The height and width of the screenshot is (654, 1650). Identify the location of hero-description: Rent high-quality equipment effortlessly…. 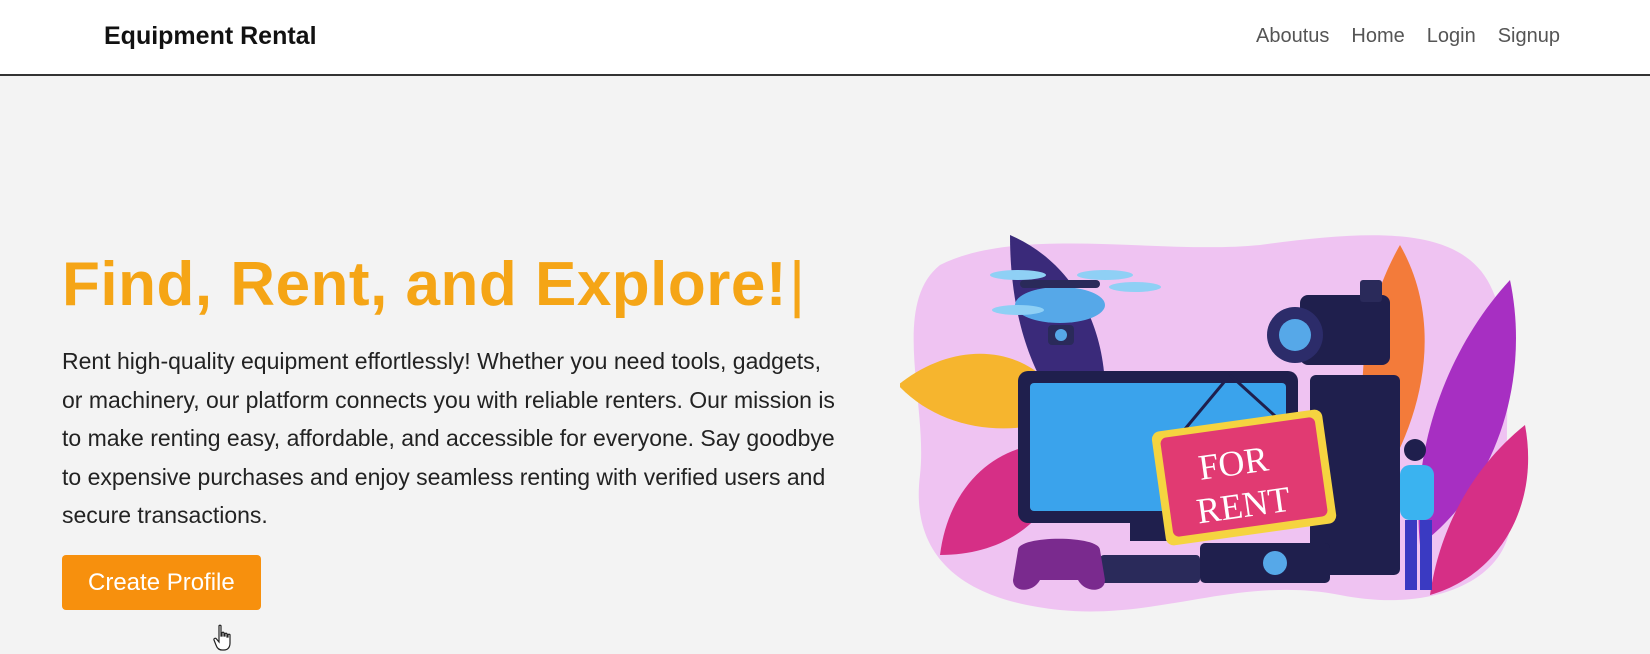
(448, 438).